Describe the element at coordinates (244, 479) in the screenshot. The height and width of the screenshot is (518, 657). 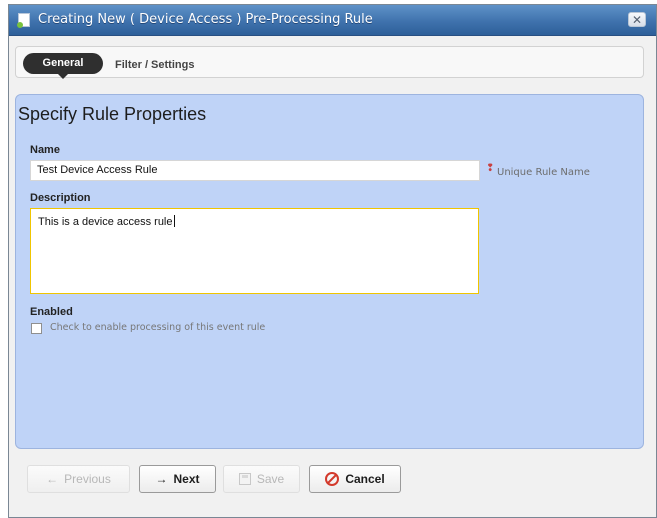
I see `save-icon` at that location.